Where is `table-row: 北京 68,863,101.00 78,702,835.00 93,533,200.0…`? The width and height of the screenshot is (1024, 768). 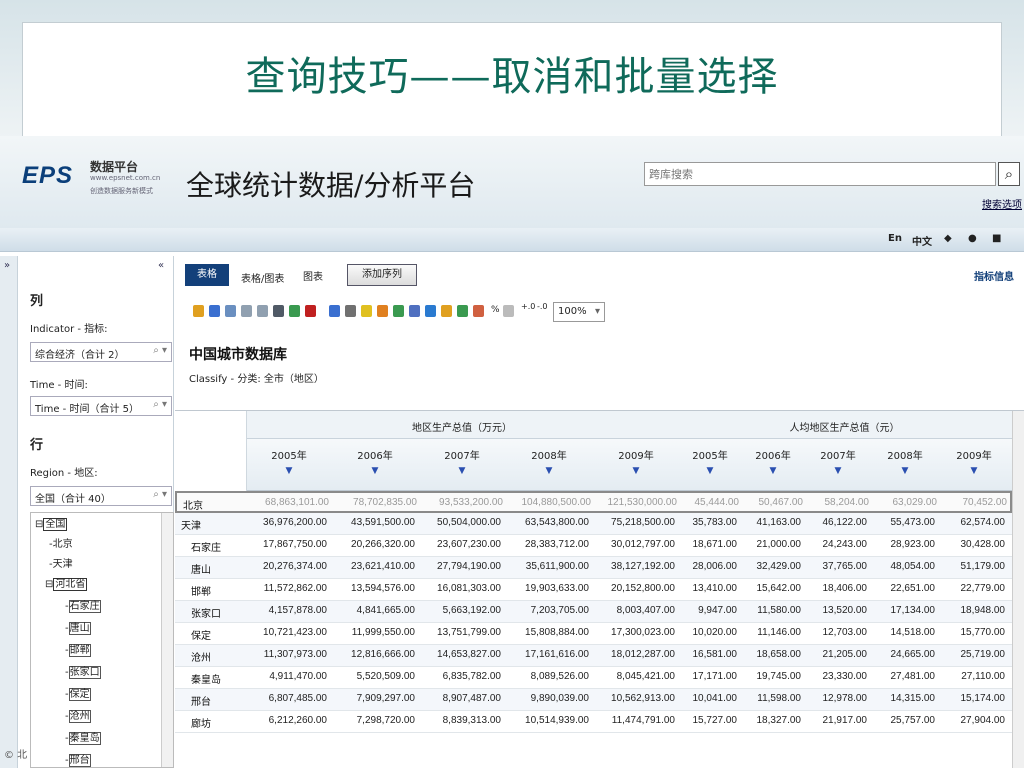 table-row: 北京 68,863,101.00 78,702,835.00 93,533,200.0… is located at coordinates (593, 502).